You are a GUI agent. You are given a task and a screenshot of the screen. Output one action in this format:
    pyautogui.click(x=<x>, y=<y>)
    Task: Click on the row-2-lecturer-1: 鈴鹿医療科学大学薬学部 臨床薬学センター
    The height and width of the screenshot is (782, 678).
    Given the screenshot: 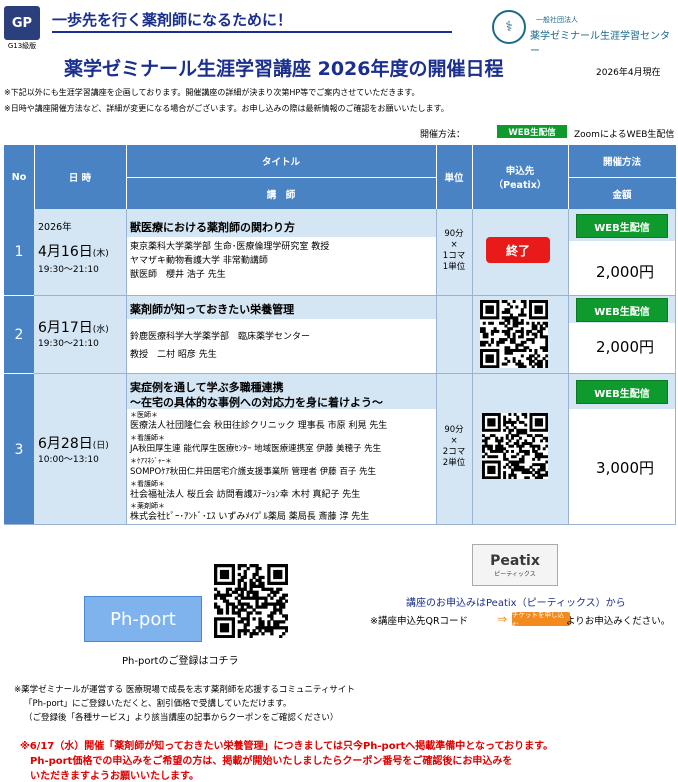 What is the action you would take?
    pyautogui.click(x=220, y=337)
    